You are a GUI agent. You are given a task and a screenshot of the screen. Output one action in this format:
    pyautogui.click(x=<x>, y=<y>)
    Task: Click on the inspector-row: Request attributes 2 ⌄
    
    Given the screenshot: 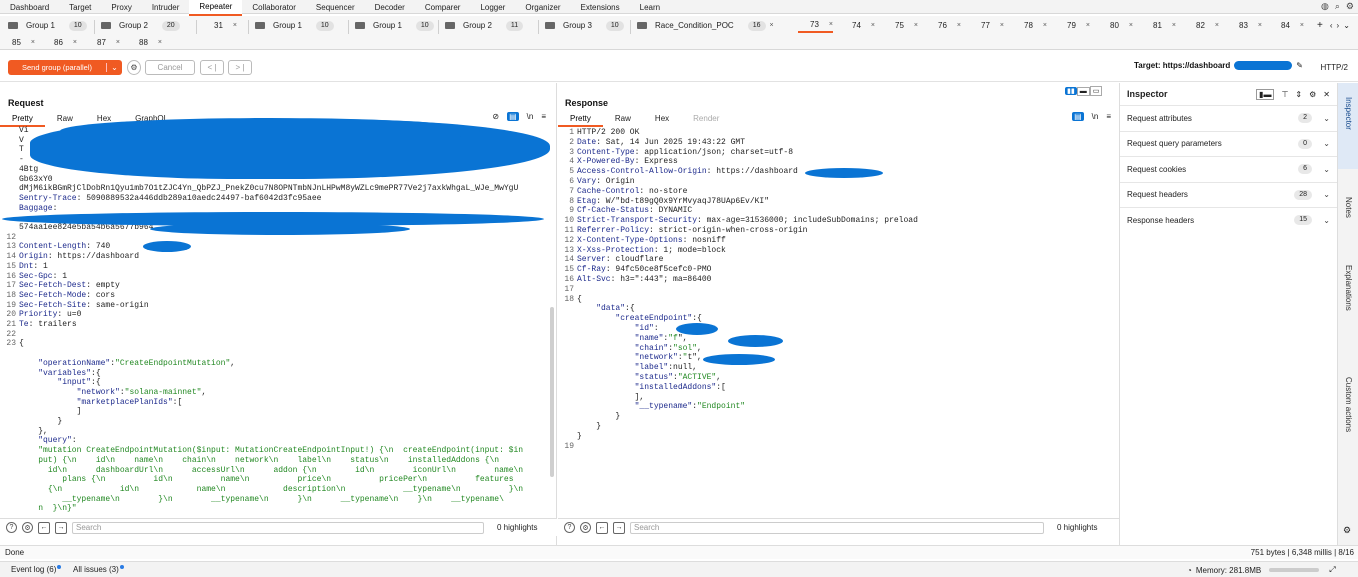 What is the action you would take?
    pyautogui.click(x=1228, y=118)
    